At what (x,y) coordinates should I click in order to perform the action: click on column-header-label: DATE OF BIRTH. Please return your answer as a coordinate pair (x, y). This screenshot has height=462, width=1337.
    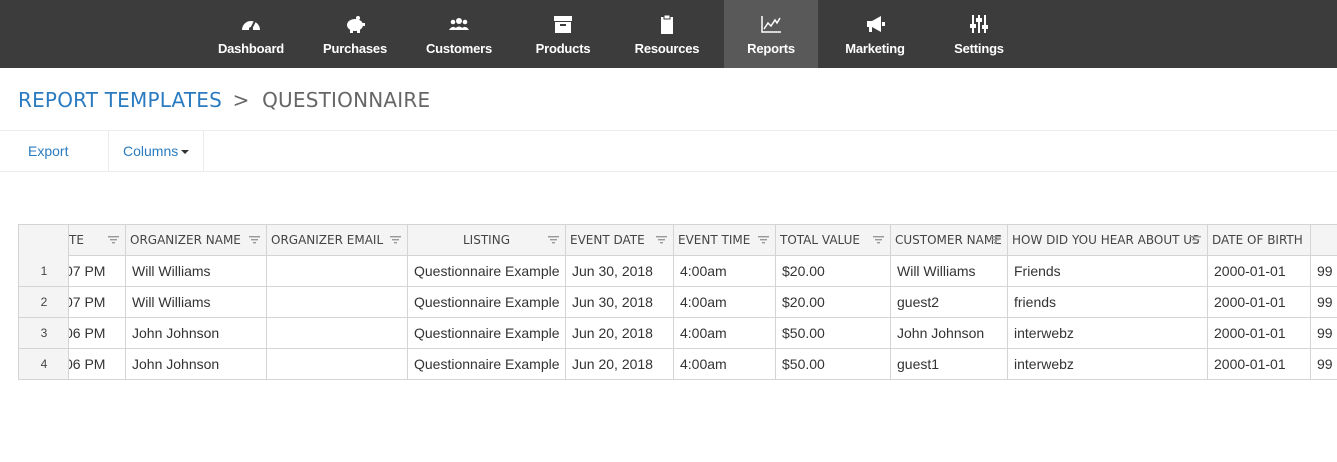
    Looking at the image, I should click on (1257, 240).